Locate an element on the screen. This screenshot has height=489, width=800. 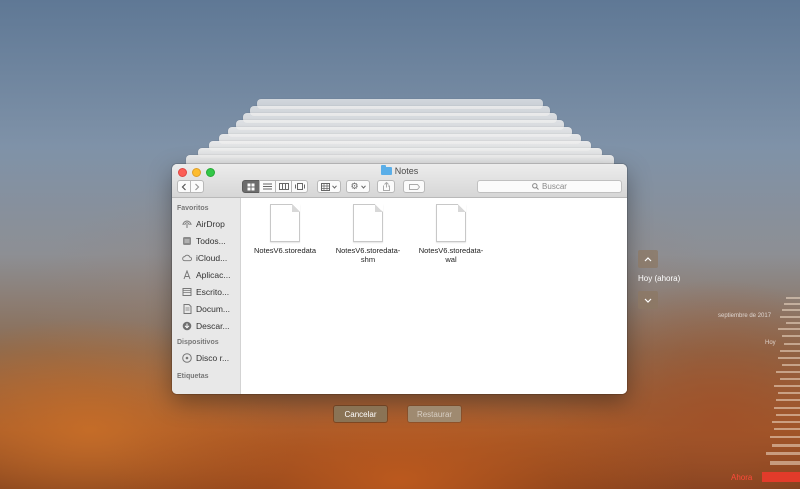
older-snapshot-button is located at coordinates (648, 300).